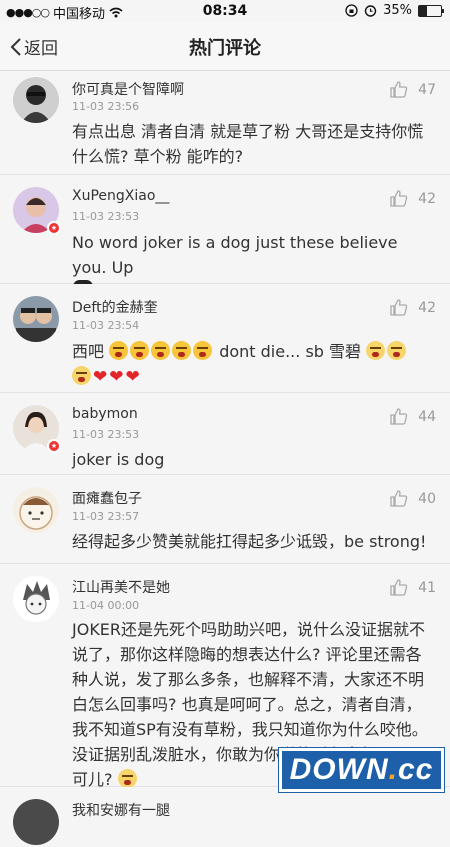 This screenshot has width=450, height=847. What do you see at coordinates (397, 10) in the screenshot?
I see `battery-label: 35%` at bounding box center [397, 10].